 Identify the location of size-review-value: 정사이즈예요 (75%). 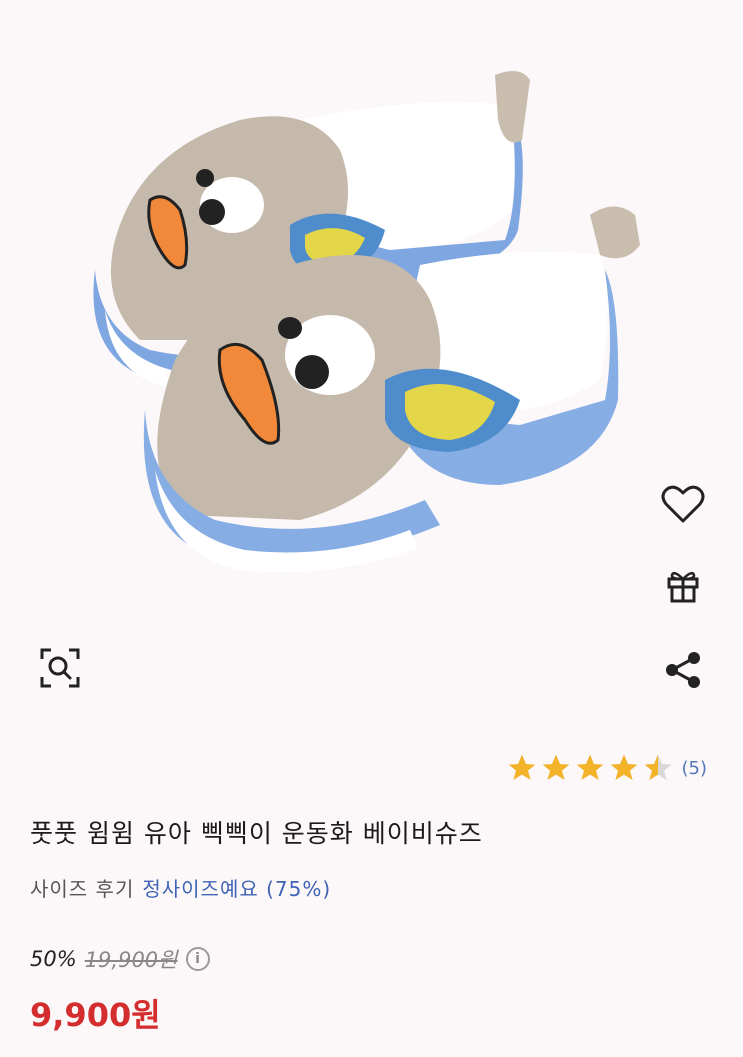
(236, 889).